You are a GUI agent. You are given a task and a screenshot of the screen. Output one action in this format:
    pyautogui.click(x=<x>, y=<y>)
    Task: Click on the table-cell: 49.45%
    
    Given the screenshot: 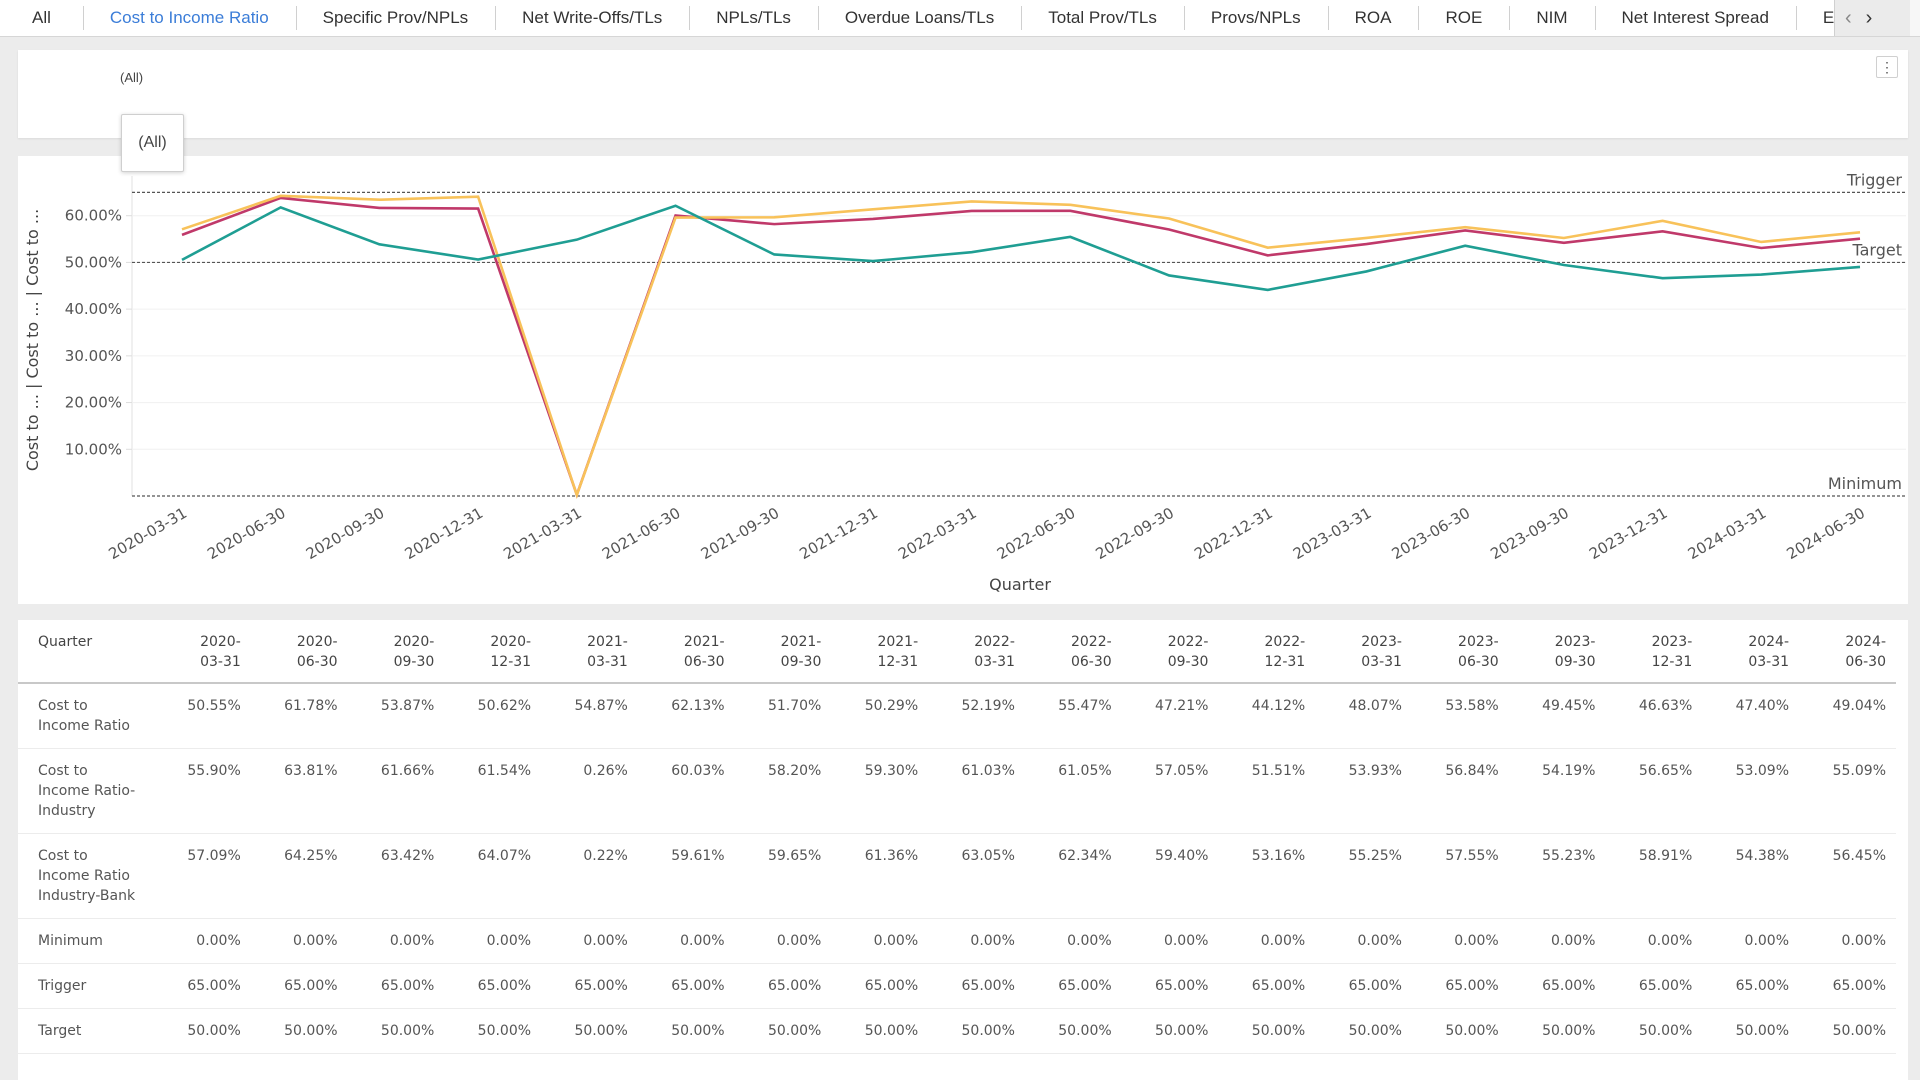 What is the action you would take?
    pyautogui.click(x=1557, y=716)
    